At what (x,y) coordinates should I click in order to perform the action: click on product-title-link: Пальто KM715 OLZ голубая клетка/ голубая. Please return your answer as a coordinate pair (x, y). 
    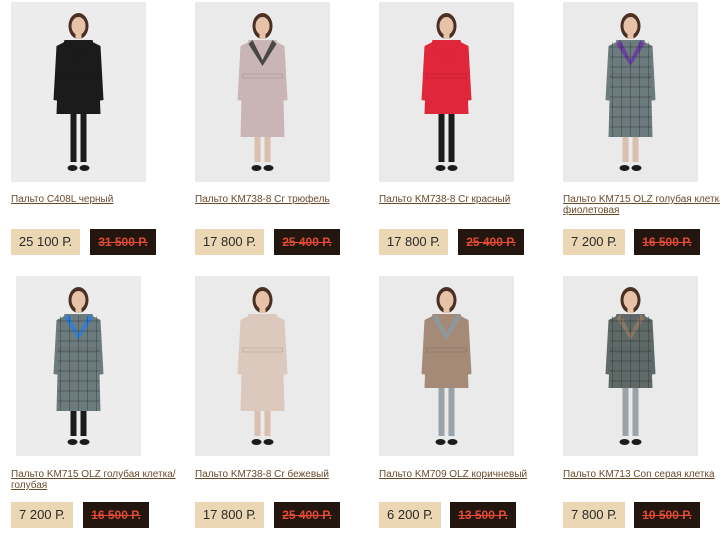
    Looking at the image, I should click on (93, 480).